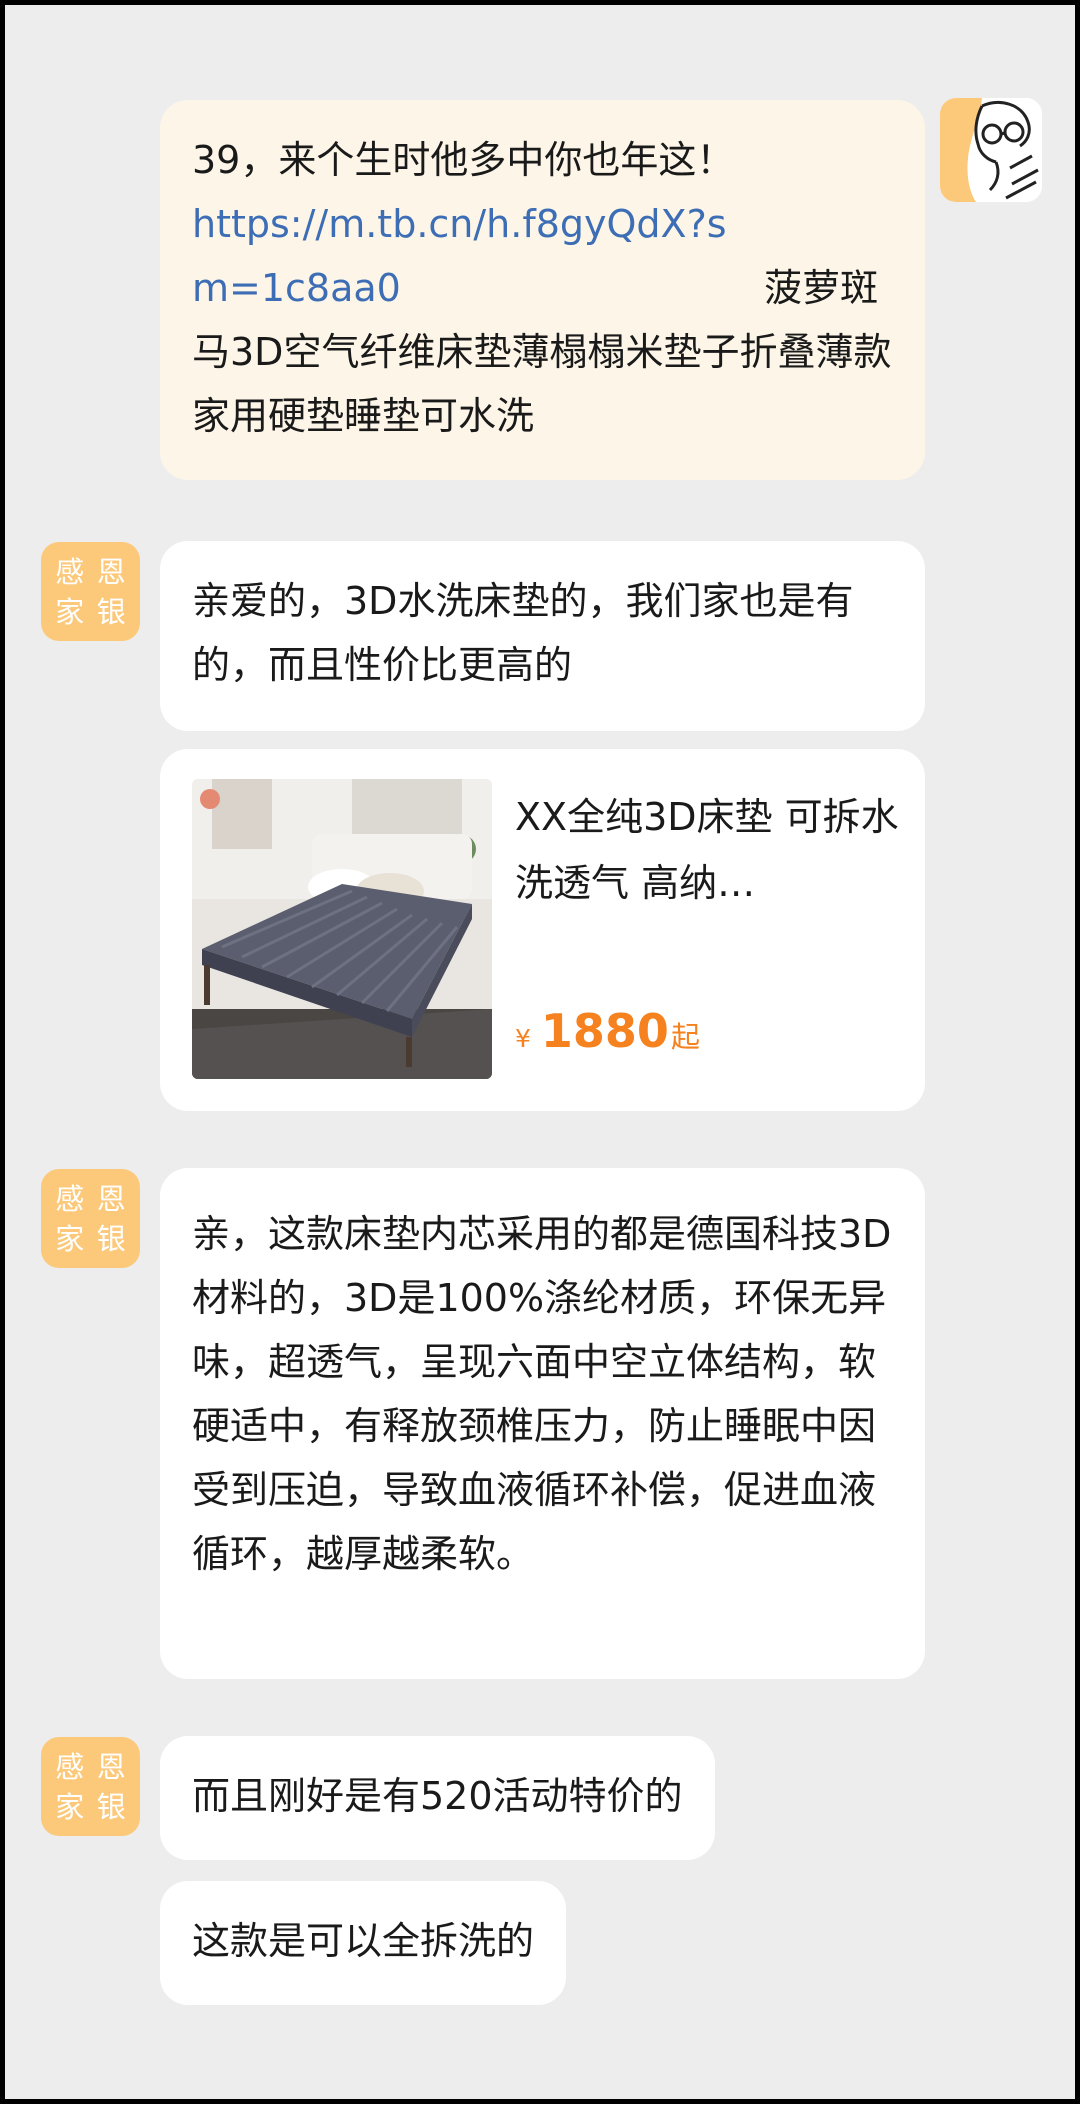 The image size is (1080, 2104). I want to click on product-price: ¥ 1880 起, so click(607, 1031).